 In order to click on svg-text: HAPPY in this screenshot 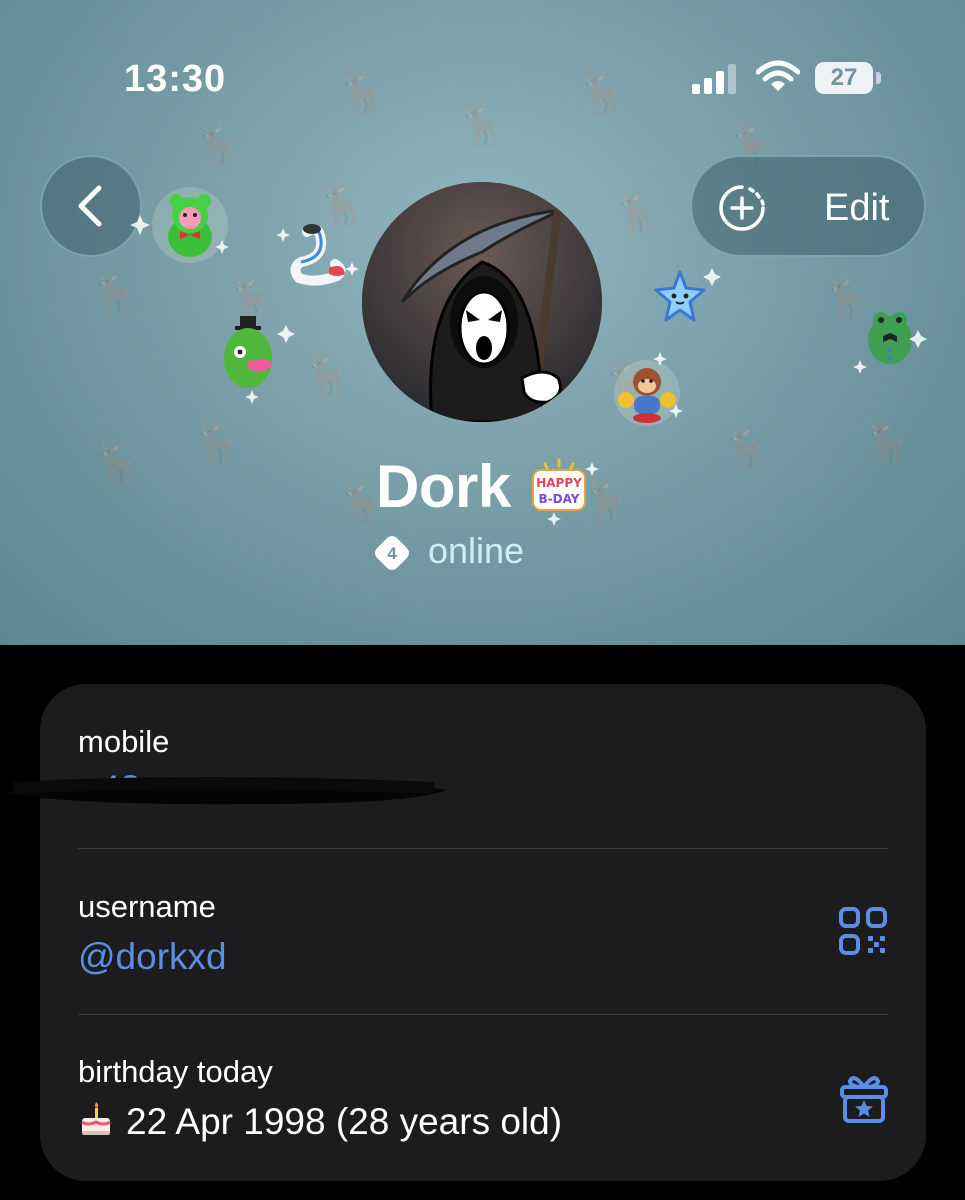, I will do `click(559, 483)`.